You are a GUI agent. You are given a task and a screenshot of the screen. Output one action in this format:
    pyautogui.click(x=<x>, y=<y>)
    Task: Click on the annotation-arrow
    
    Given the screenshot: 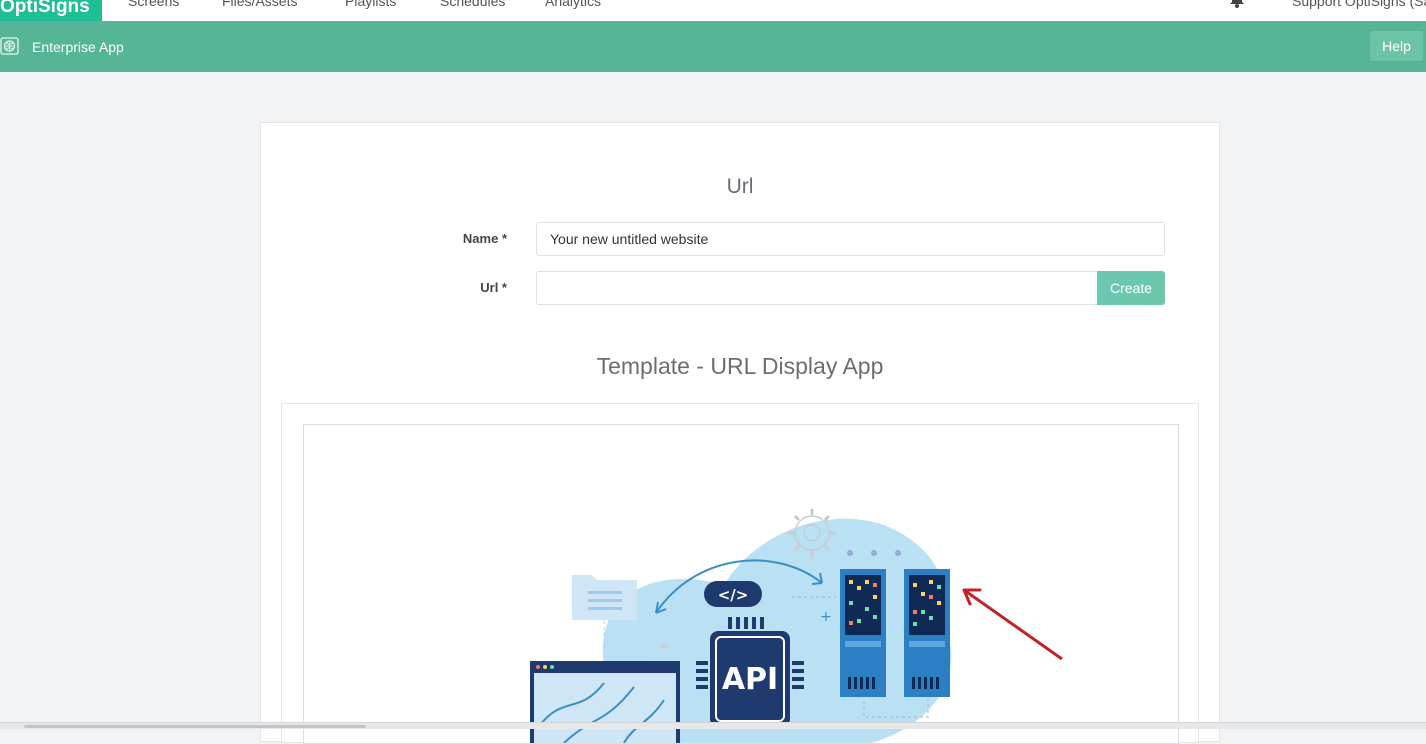 What is the action you would take?
    pyautogui.click(x=1012, y=624)
    